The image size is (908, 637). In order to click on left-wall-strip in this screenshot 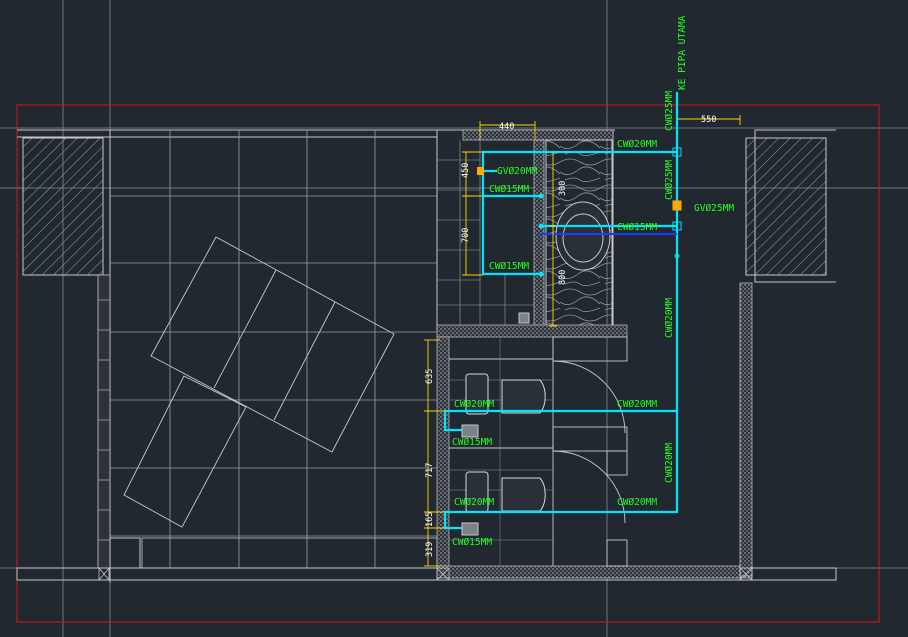, I will do `click(104, 421)`.